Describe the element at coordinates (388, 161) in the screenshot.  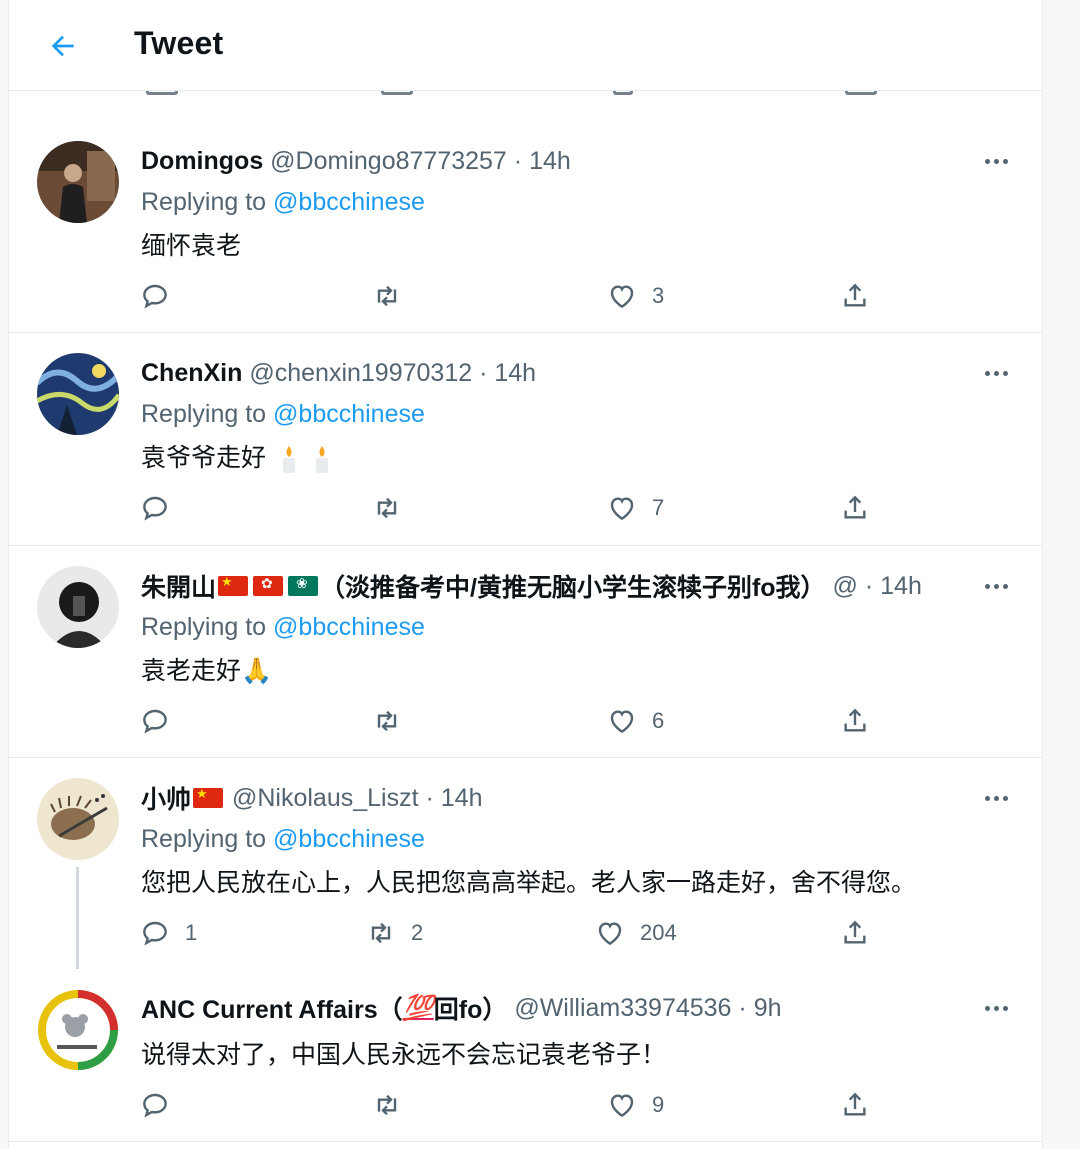
I see `user-handle: @Domingo87773257` at that location.